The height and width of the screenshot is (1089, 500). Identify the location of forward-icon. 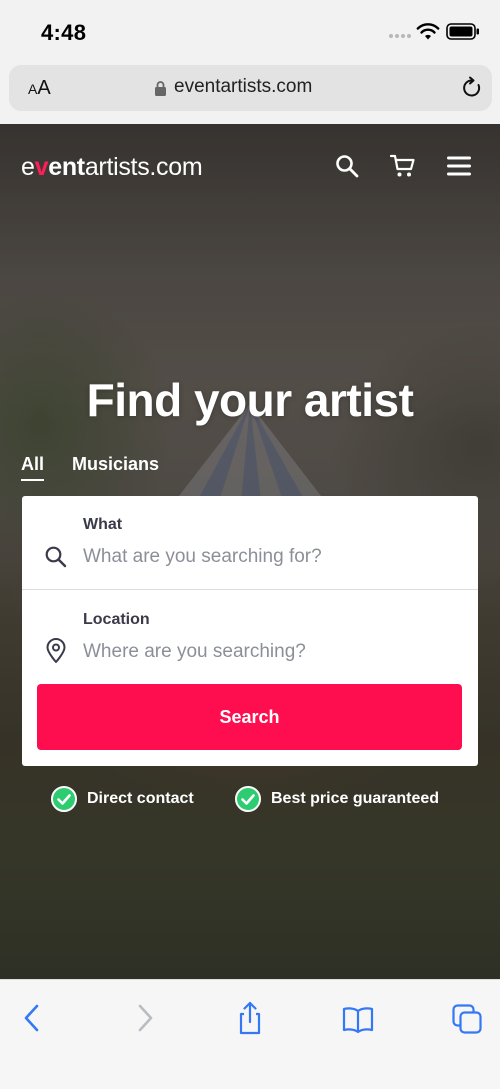
(144, 1018).